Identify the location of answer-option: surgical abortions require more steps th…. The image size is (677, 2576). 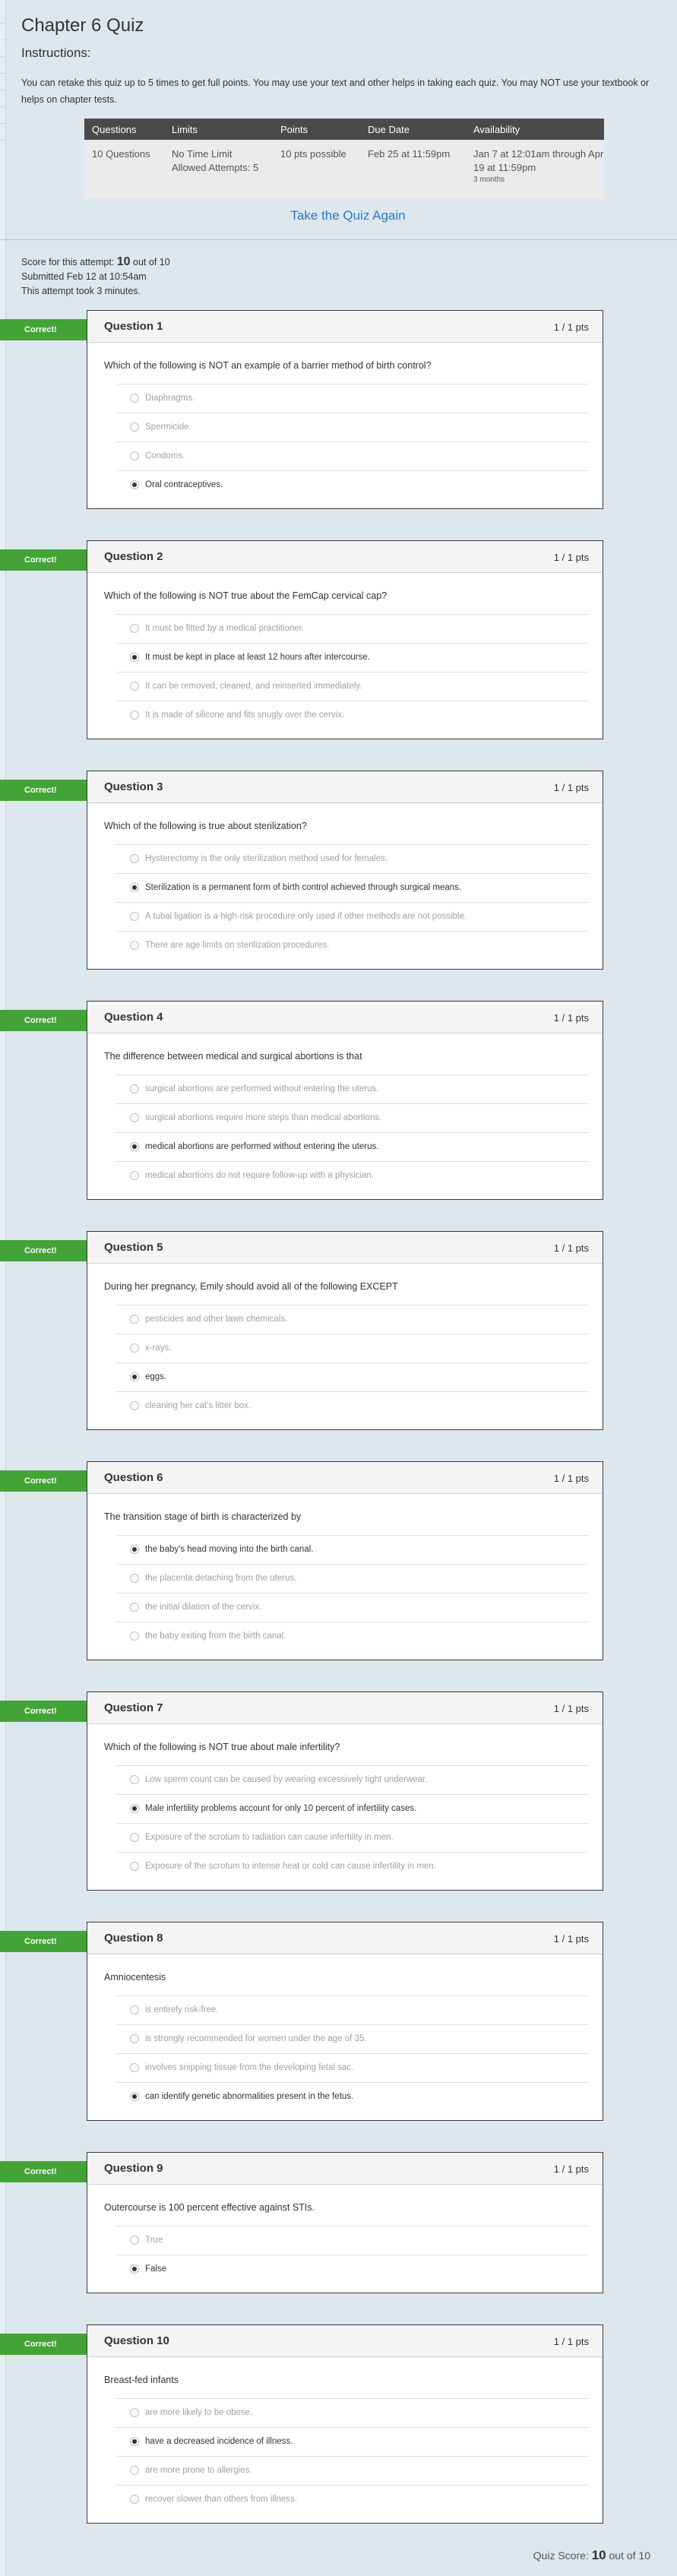
(352, 1117).